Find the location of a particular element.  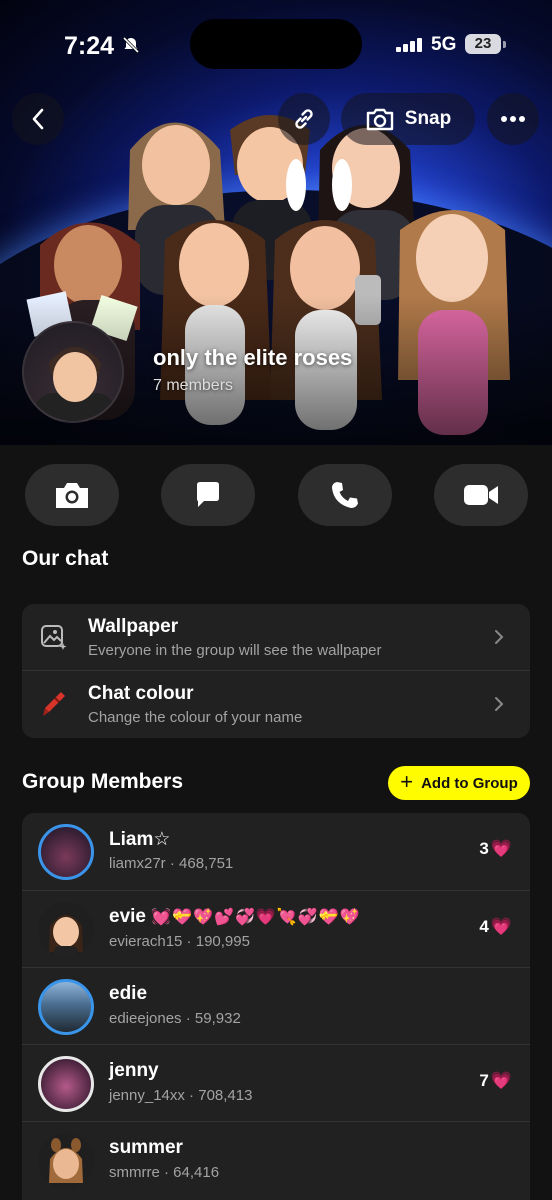

battery-icon: 23 is located at coordinates (485, 44).